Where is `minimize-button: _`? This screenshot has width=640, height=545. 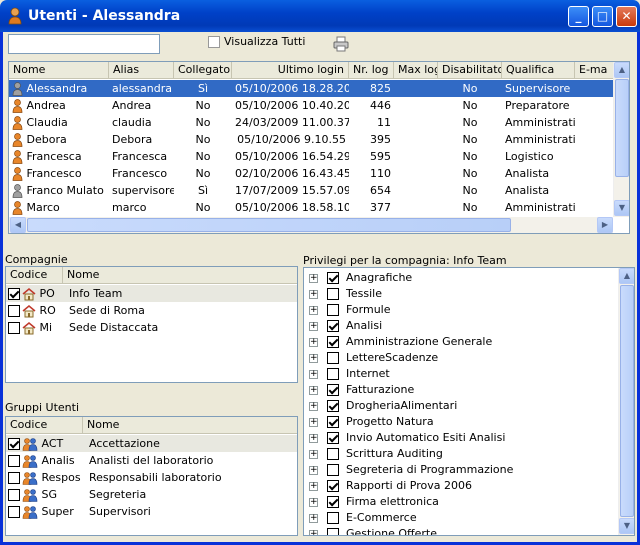
minimize-button: _ is located at coordinates (578, 16).